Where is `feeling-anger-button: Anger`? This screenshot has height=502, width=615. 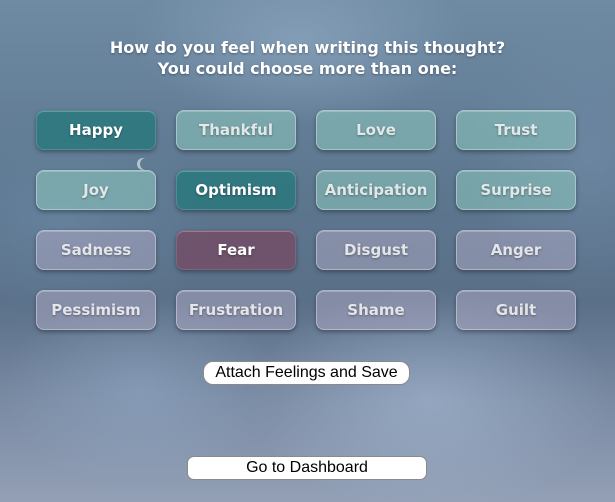 feeling-anger-button: Anger is located at coordinates (516, 250).